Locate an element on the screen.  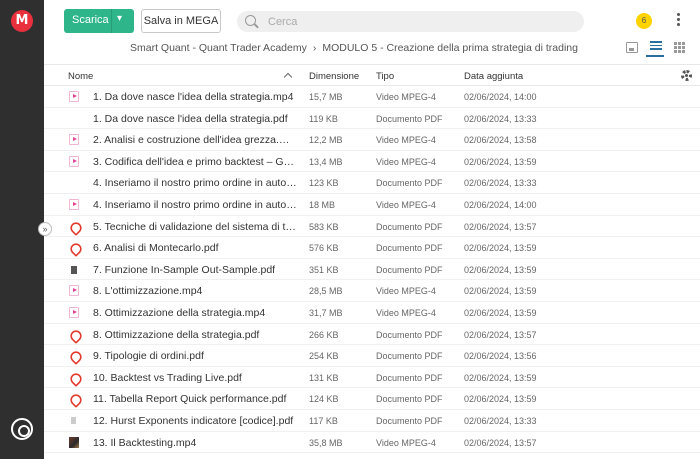
sort-ascending-icon is located at coordinates (288, 77).